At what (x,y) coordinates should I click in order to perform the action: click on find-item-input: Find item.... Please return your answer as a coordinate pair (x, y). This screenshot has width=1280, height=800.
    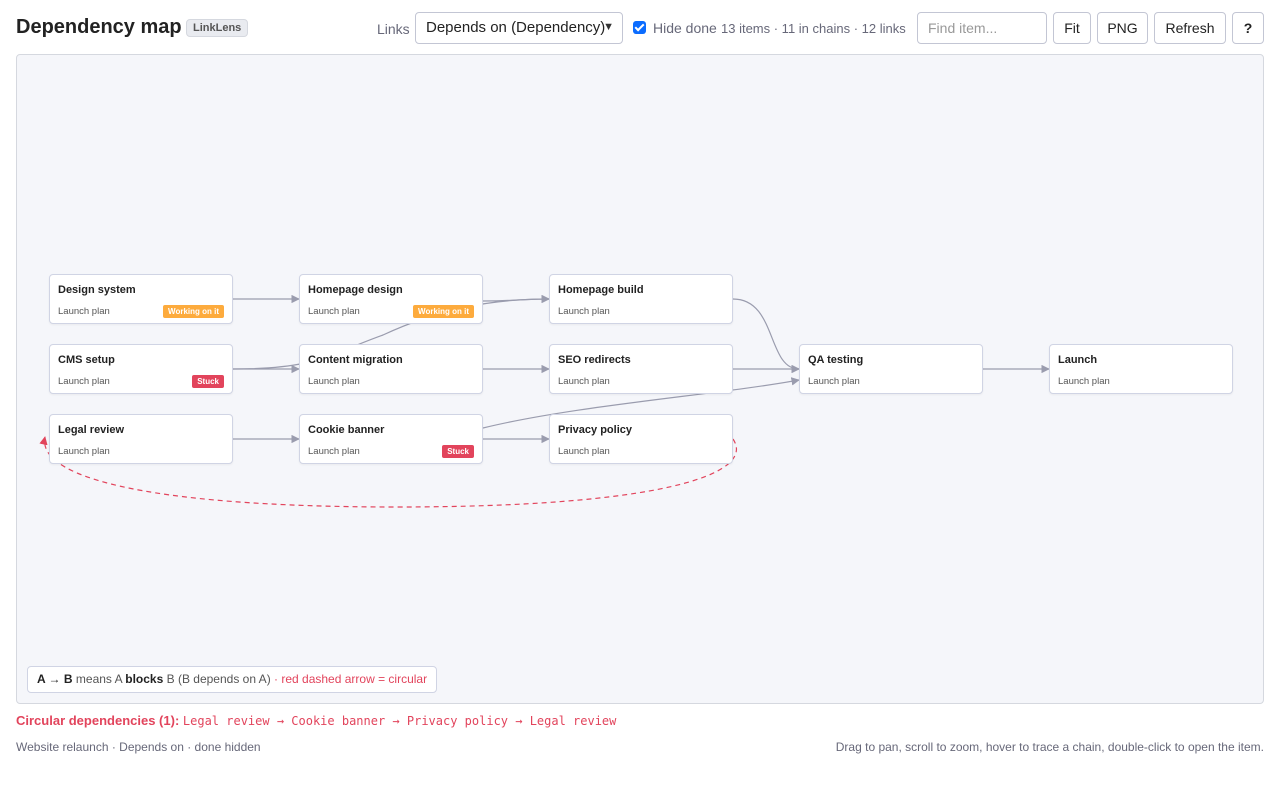
    Looking at the image, I should click on (982, 28).